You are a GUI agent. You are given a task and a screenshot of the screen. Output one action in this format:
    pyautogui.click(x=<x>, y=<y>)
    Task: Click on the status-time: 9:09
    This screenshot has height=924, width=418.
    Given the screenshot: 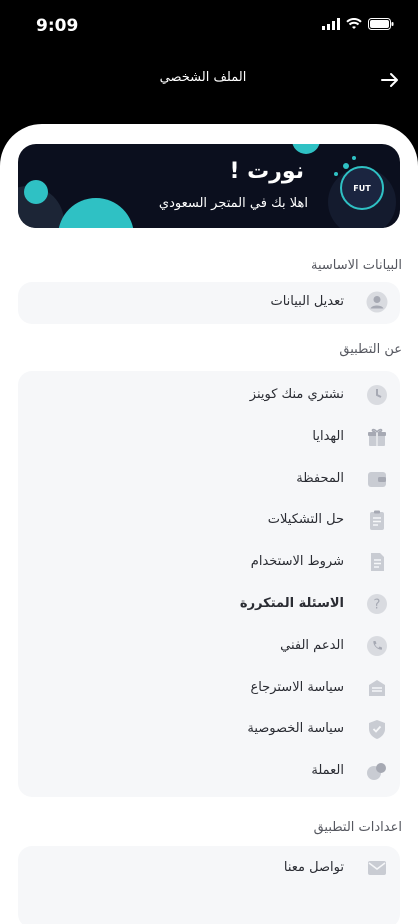 What is the action you would take?
    pyautogui.click(x=57, y=26)
    